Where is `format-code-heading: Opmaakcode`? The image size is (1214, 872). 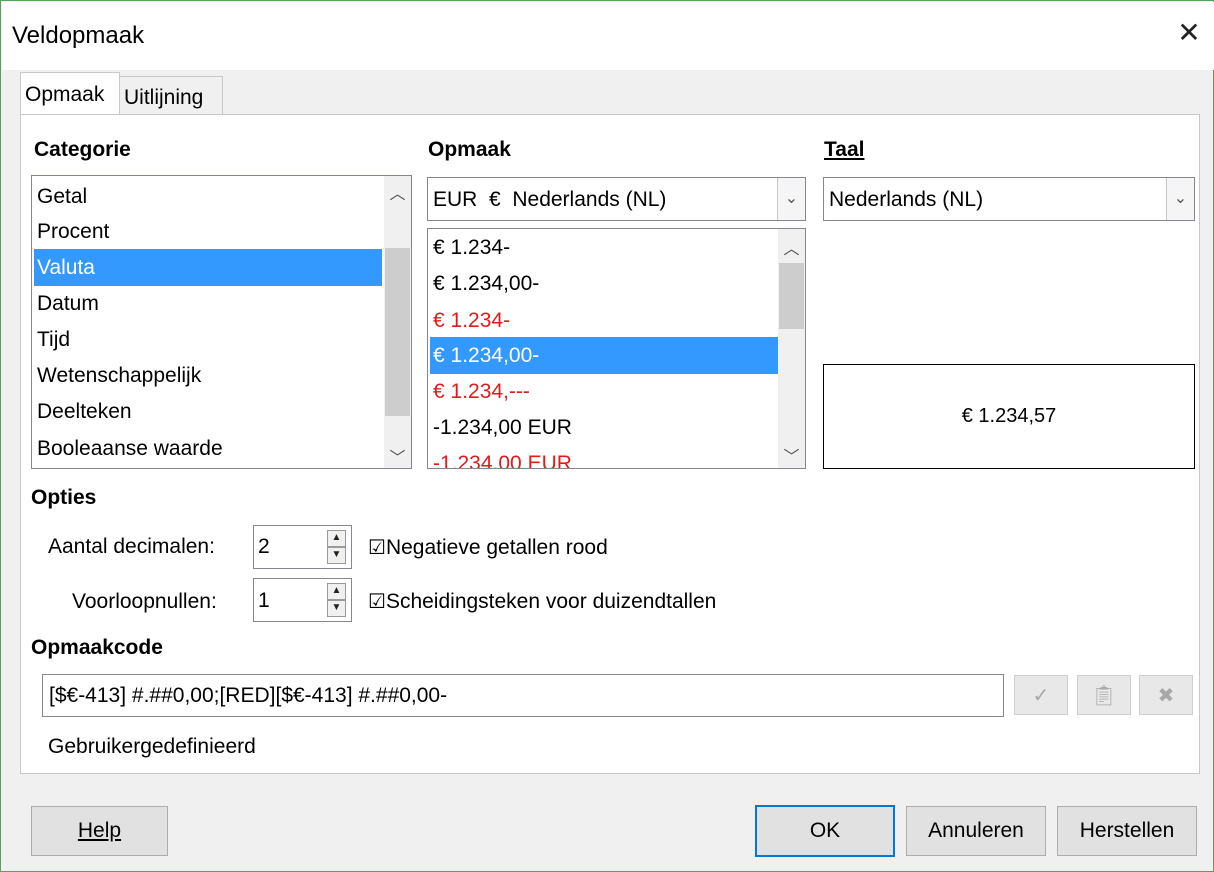 format-code-heading: Opmaakcode is located at coordinates (97, 647).